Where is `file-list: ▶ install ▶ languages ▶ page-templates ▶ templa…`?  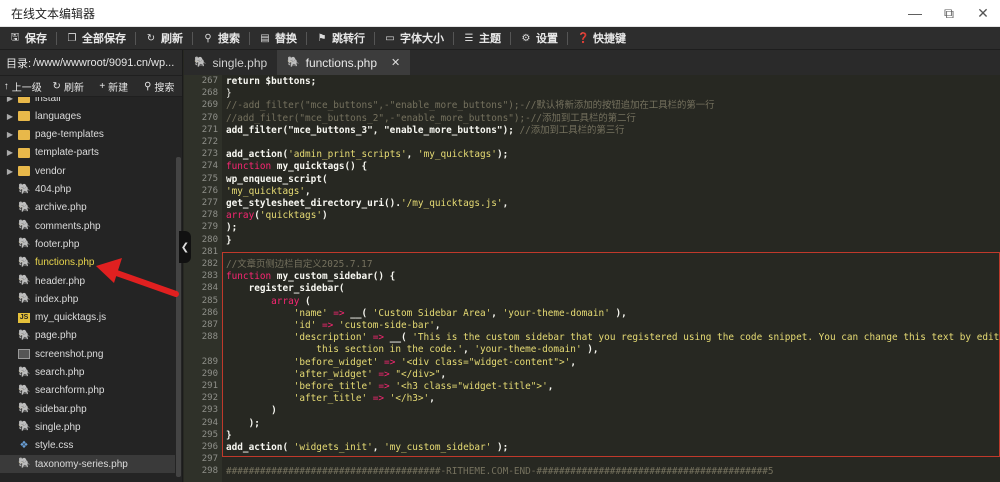
file-list: ▶ install ▶ languages ▶ page-templates ▶ templa… is located at coordinates (91, 289).